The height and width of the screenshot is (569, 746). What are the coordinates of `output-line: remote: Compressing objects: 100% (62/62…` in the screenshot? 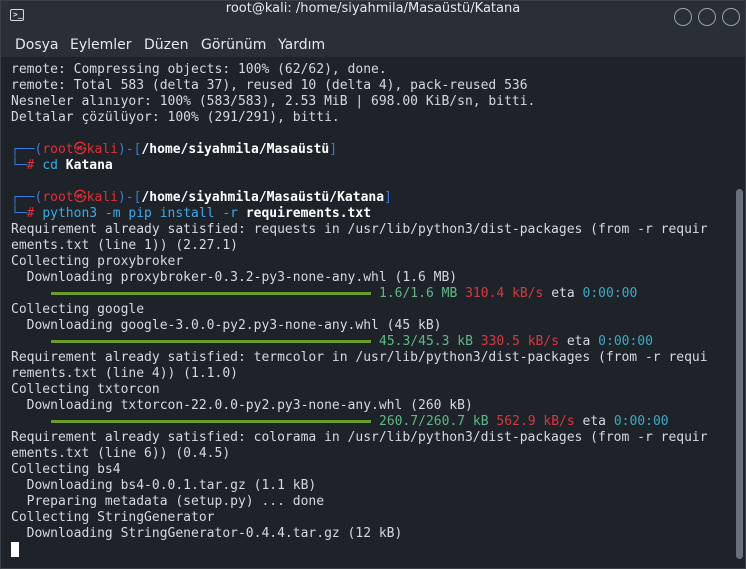 It's located at (199, 69).